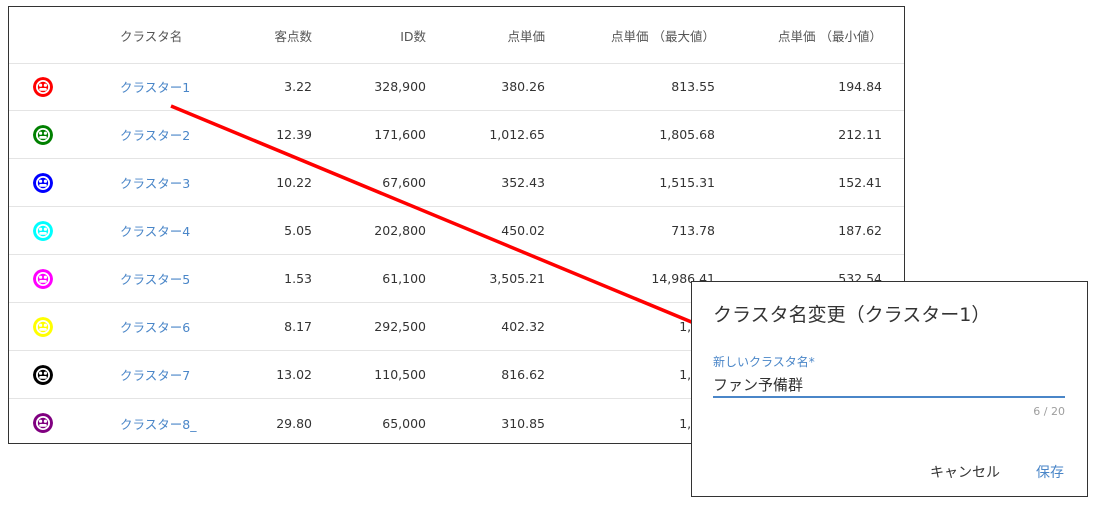  What do you see at coordinates (860, 86) in the screenshot?
I see `unit-price-min-cell: 194.84` at bounding box center [860, 86].